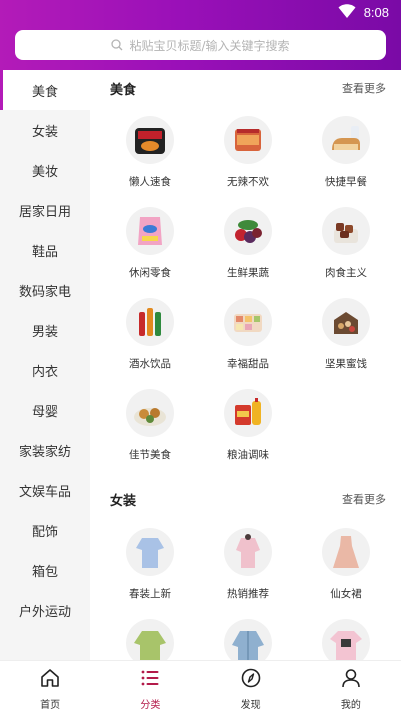 Image resolution: width=401 pixels, height=710 pixels. I want to click on category-item: 休闲零食, so click(150, 249).